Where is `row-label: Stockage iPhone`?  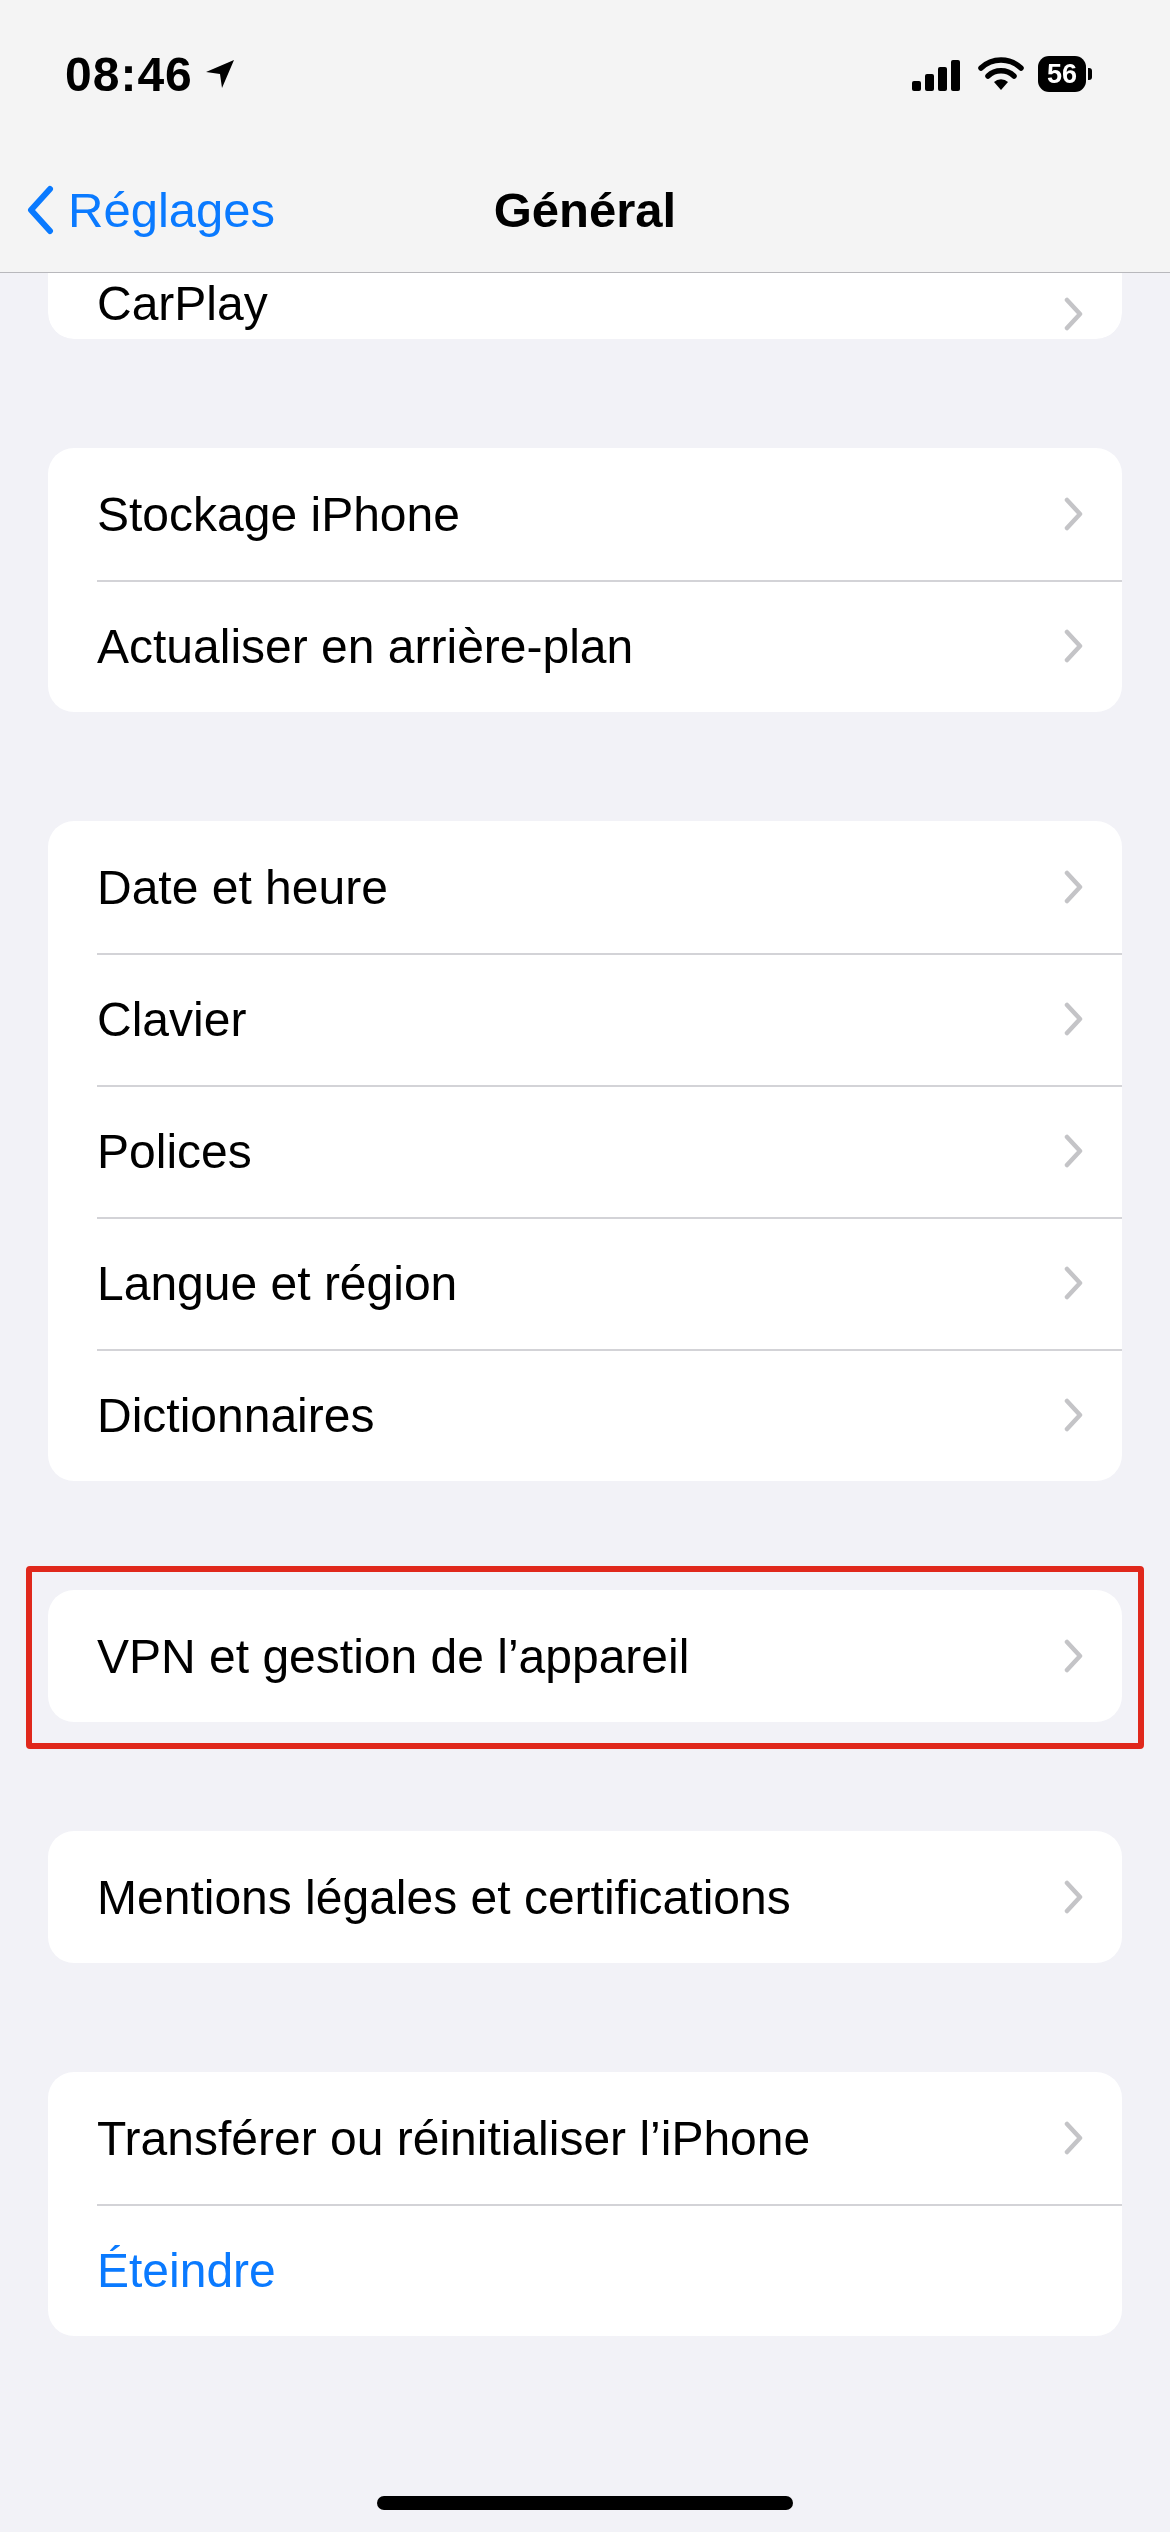 row-label: Stockage iPhone is located at coordinates (278, 514).